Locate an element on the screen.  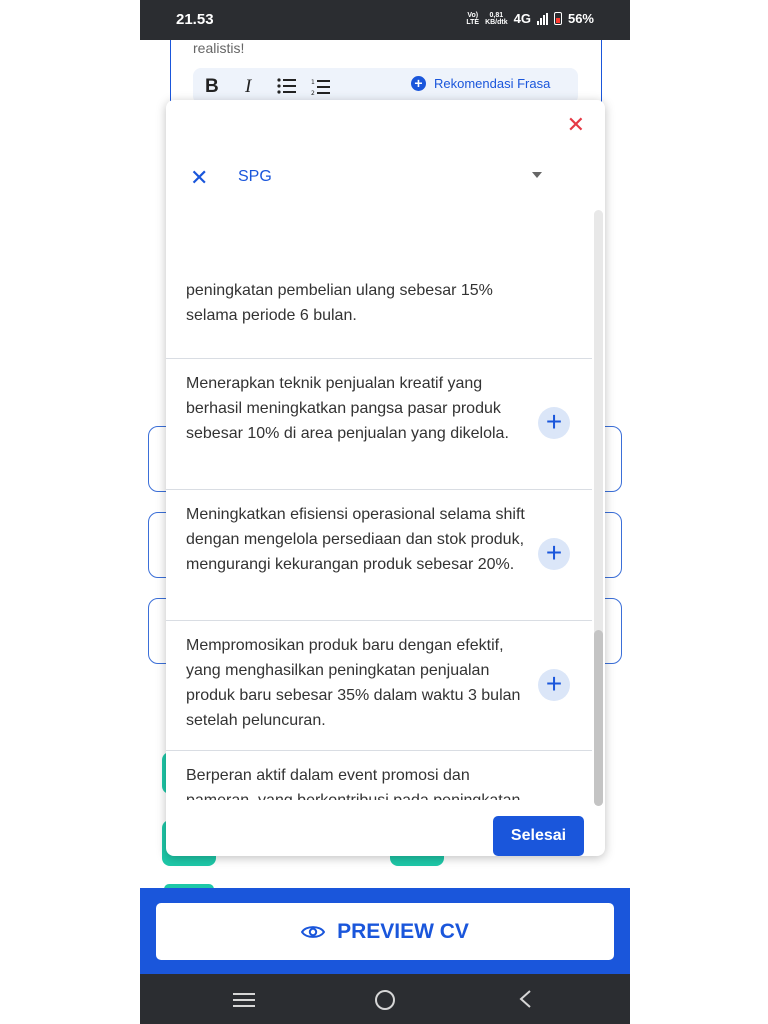
close-icon: ✕ is located at coordinates (576, 125).